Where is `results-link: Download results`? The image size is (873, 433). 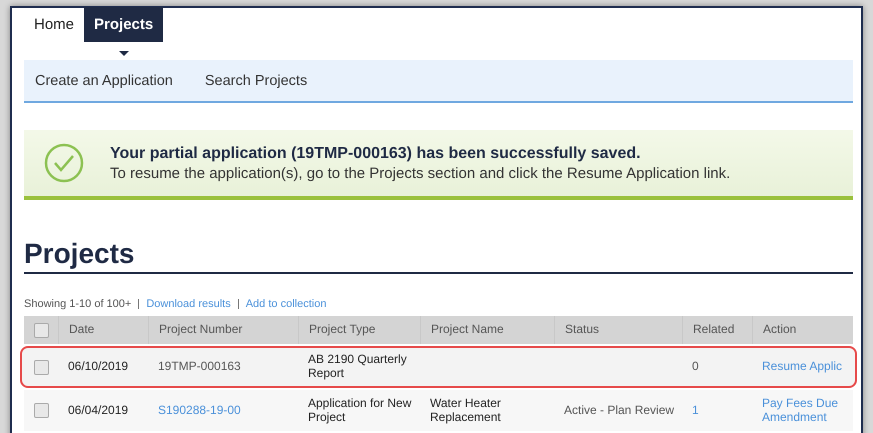 results-link: Download results is located at coordinates (188, 304).